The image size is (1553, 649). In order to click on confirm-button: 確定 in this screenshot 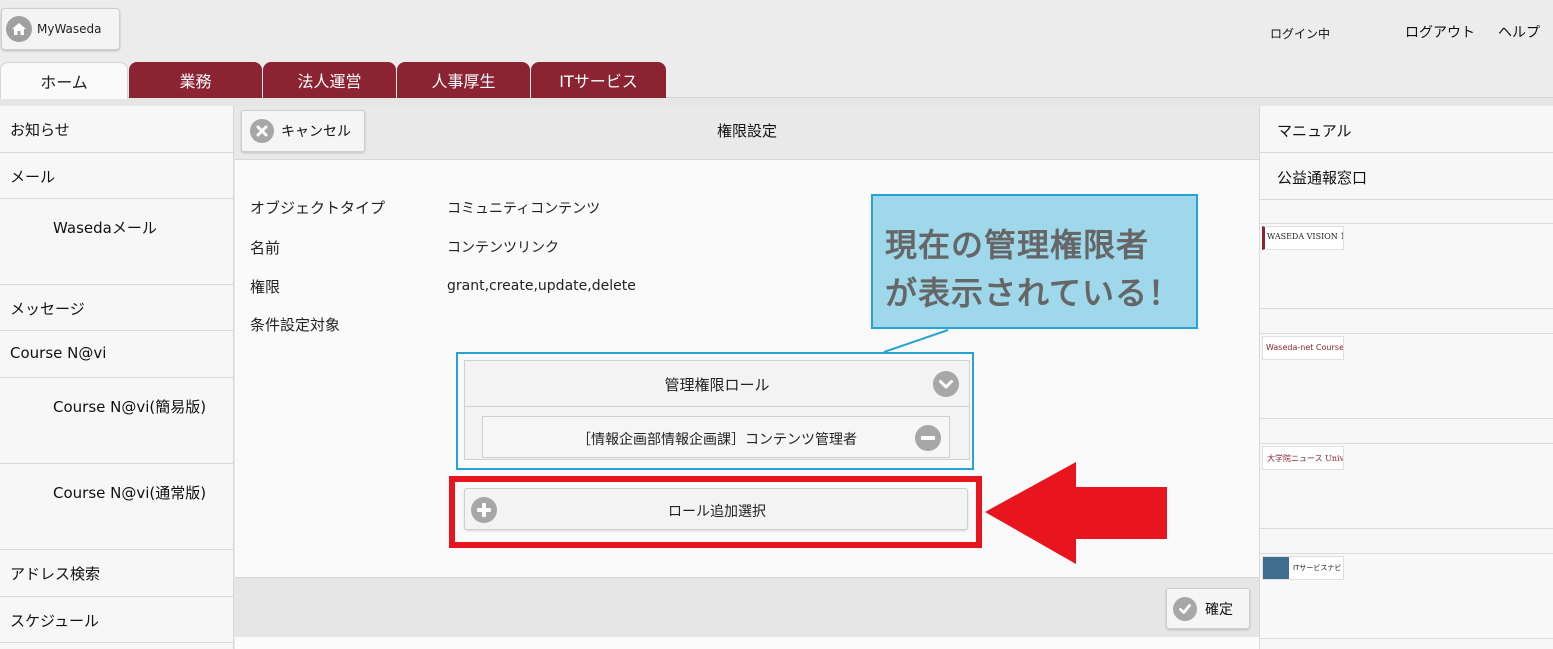, I will do `click(1208, 608)`.